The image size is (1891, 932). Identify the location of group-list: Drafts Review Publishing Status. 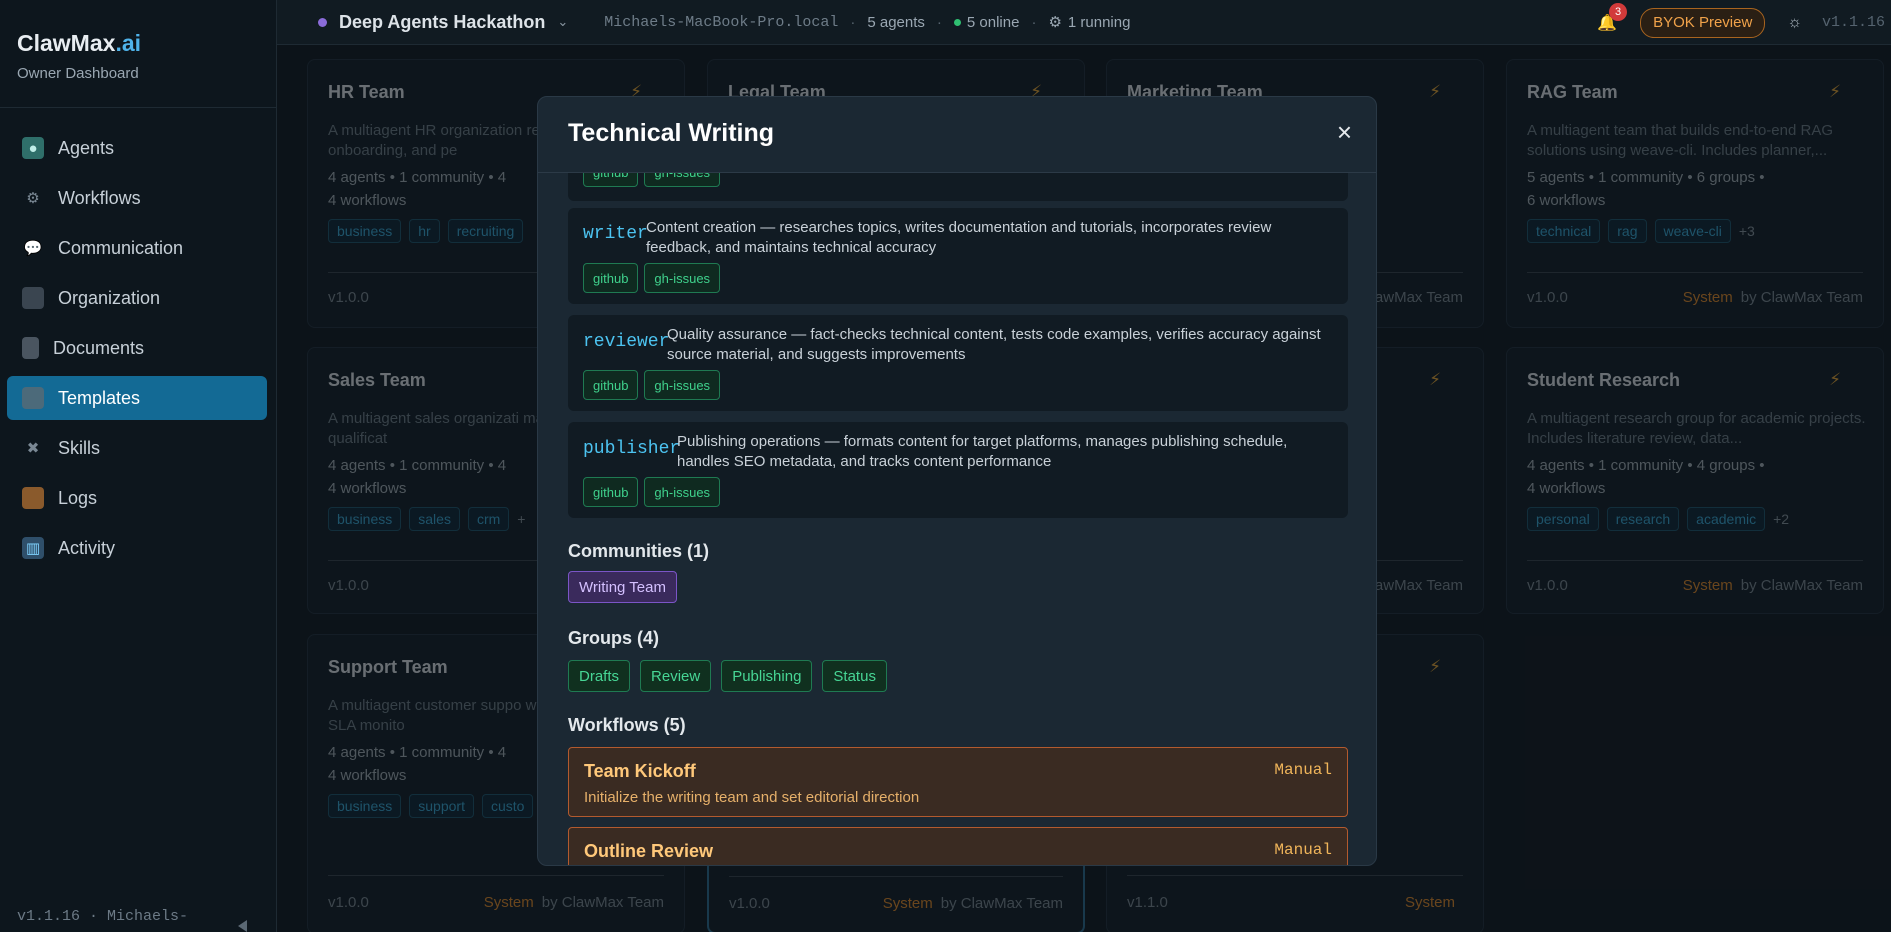
(727, 676).